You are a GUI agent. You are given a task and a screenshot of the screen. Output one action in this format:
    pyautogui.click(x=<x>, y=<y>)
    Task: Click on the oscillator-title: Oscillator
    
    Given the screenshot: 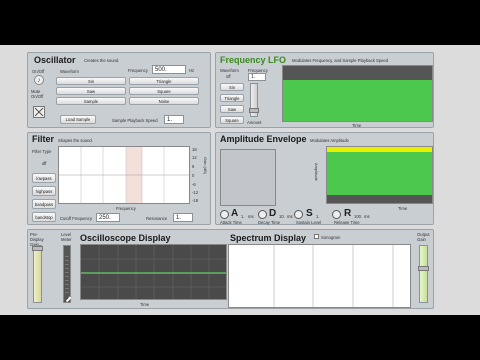 What is the action you would take?
    pyautogui.click(x=55, y=60)
    